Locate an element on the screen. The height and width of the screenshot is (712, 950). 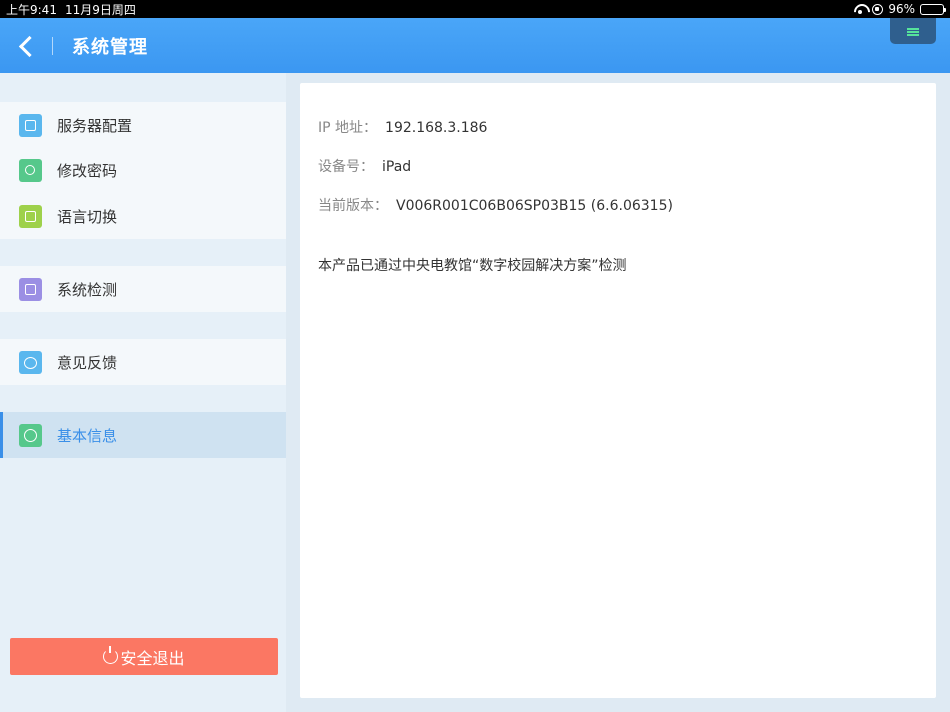
version-label: 当前版本： is located at coordinates (353, 206).